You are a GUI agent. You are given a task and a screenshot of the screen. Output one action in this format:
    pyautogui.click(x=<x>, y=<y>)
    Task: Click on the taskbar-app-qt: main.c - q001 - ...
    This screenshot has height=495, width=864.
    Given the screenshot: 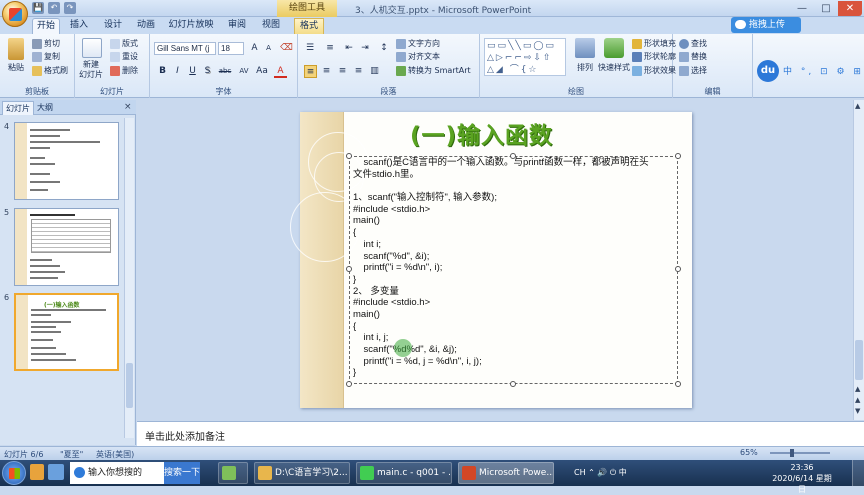 What is the action you would take?
    pyautogui.click(x=404, y=473)
    